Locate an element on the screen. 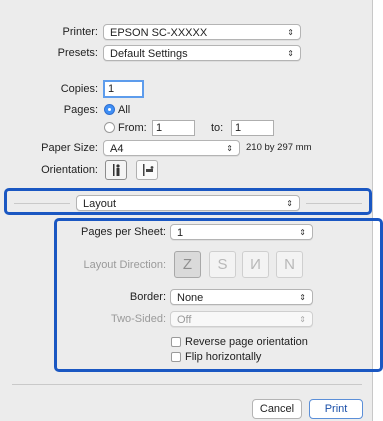  bottom-separator is located at coordinates (187, 384).